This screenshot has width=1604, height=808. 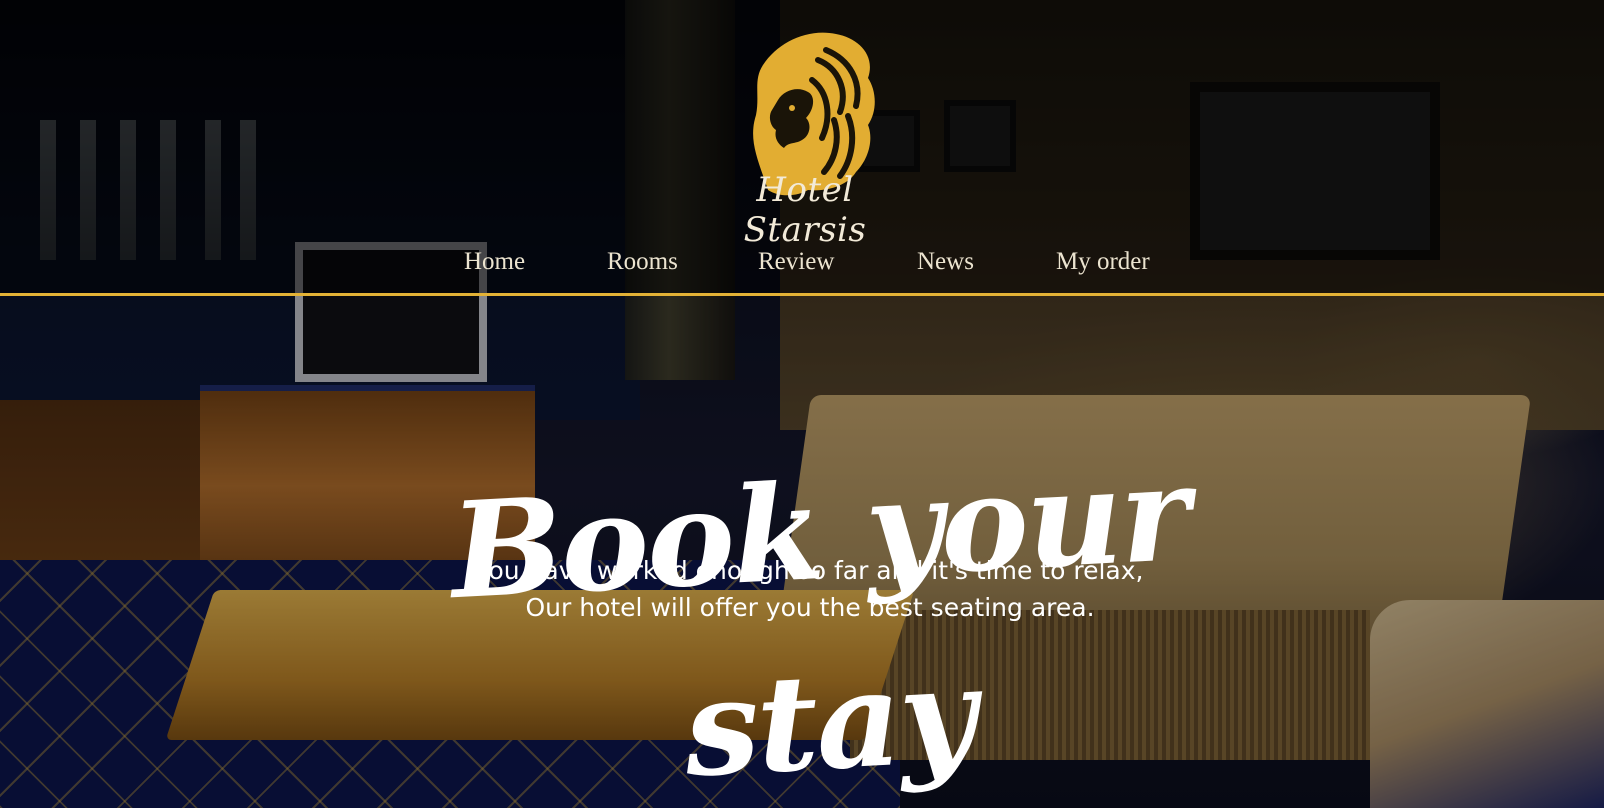 What do you see at coordinates (796, 262) in the screenshot?
I see `nav-item-review: Review` at bounding box center [796, 262].